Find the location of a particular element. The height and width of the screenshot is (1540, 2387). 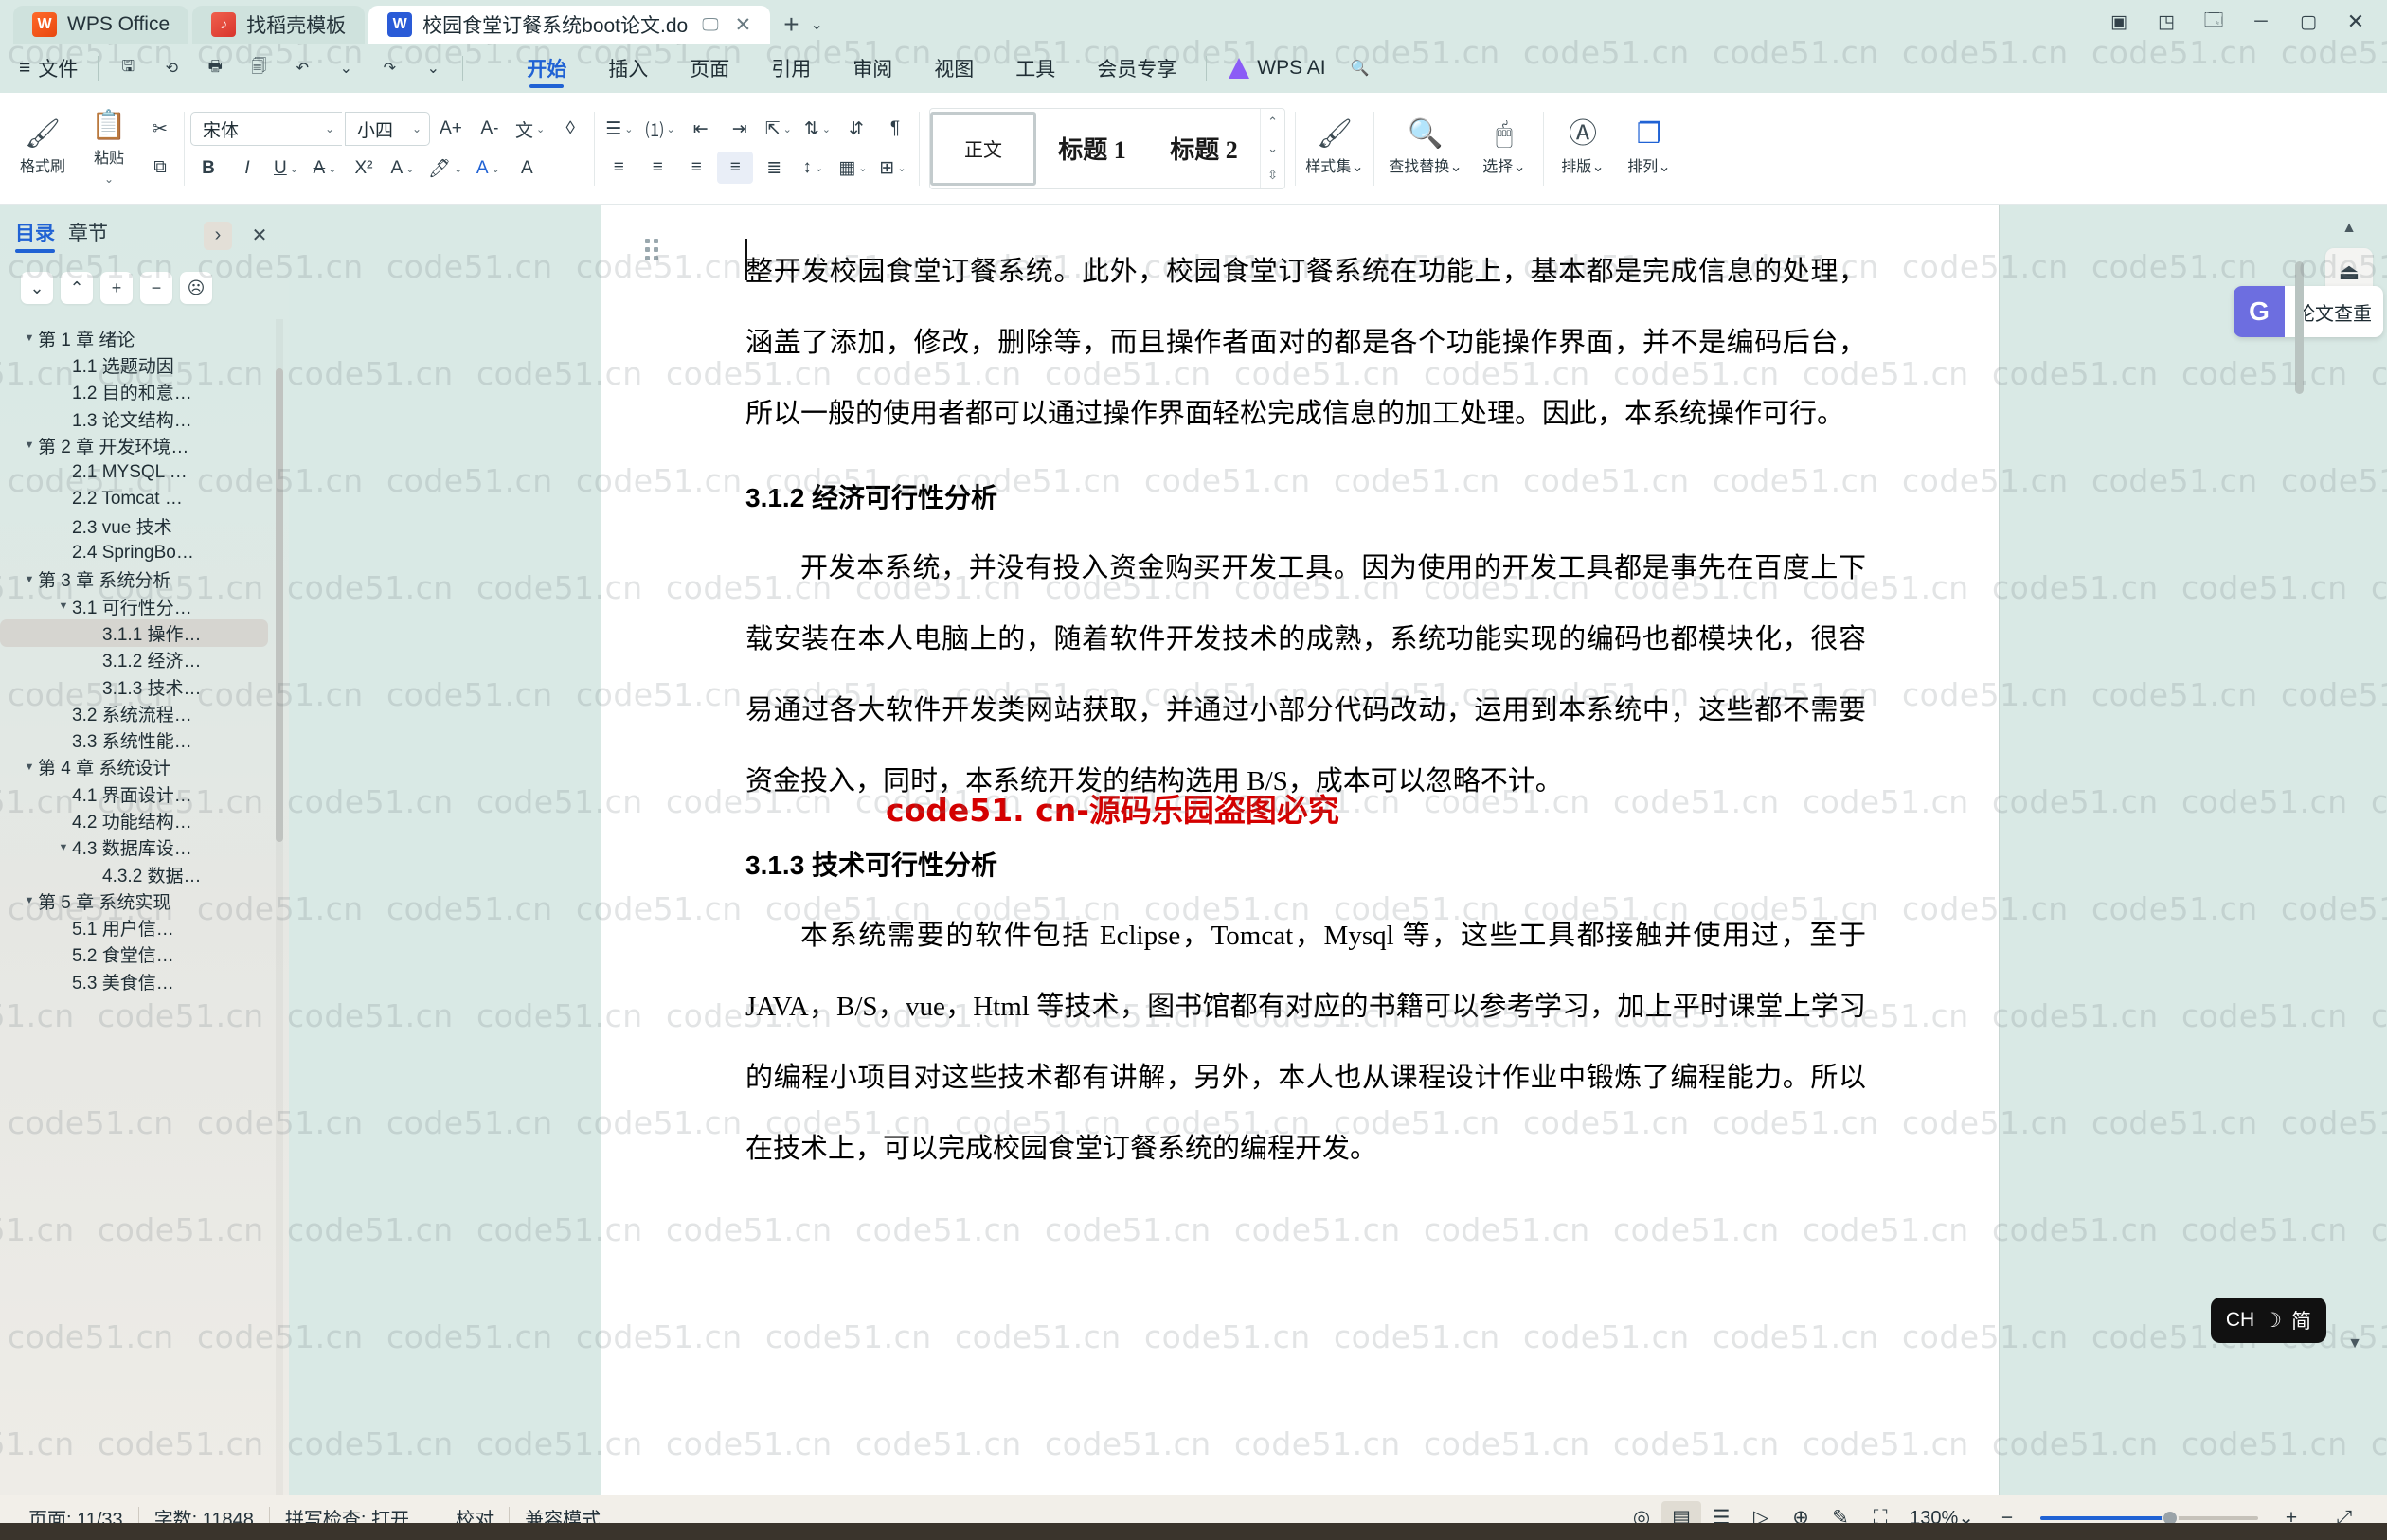

typeset-button: Ⓐ 排版⌄ is located at coordinates (1583, 148).